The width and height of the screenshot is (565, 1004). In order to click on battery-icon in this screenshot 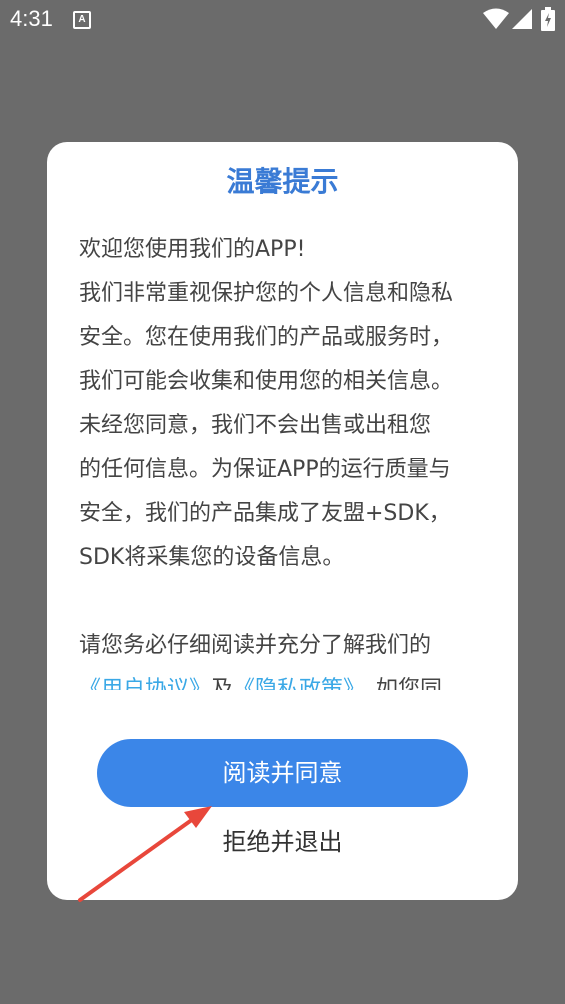, I will do `click(548, 19)`.